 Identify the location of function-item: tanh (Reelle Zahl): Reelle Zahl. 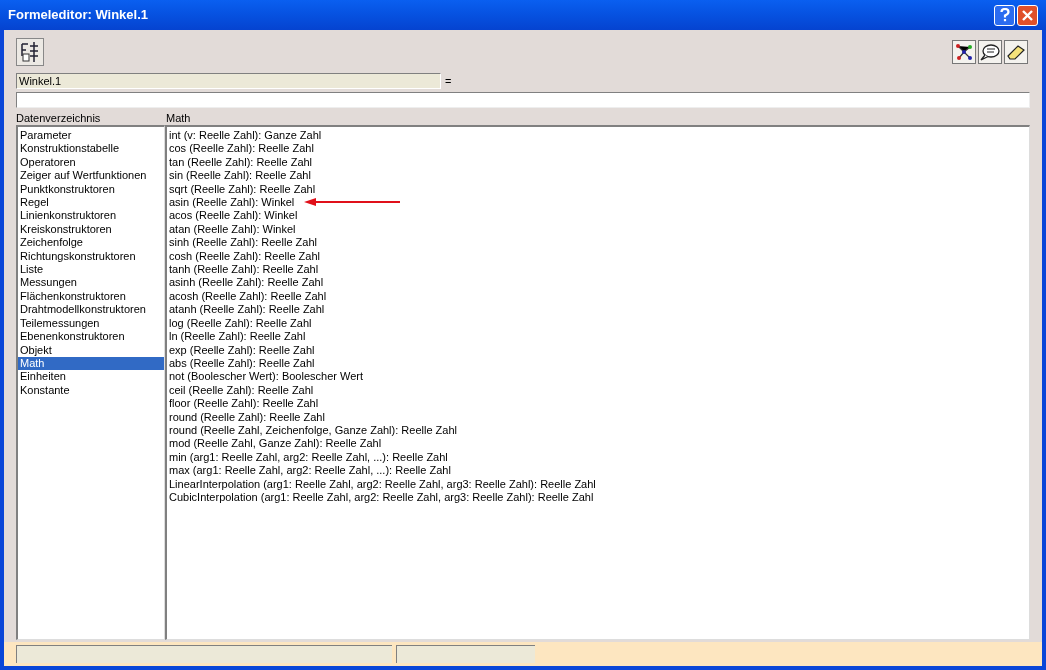
(244, 270).